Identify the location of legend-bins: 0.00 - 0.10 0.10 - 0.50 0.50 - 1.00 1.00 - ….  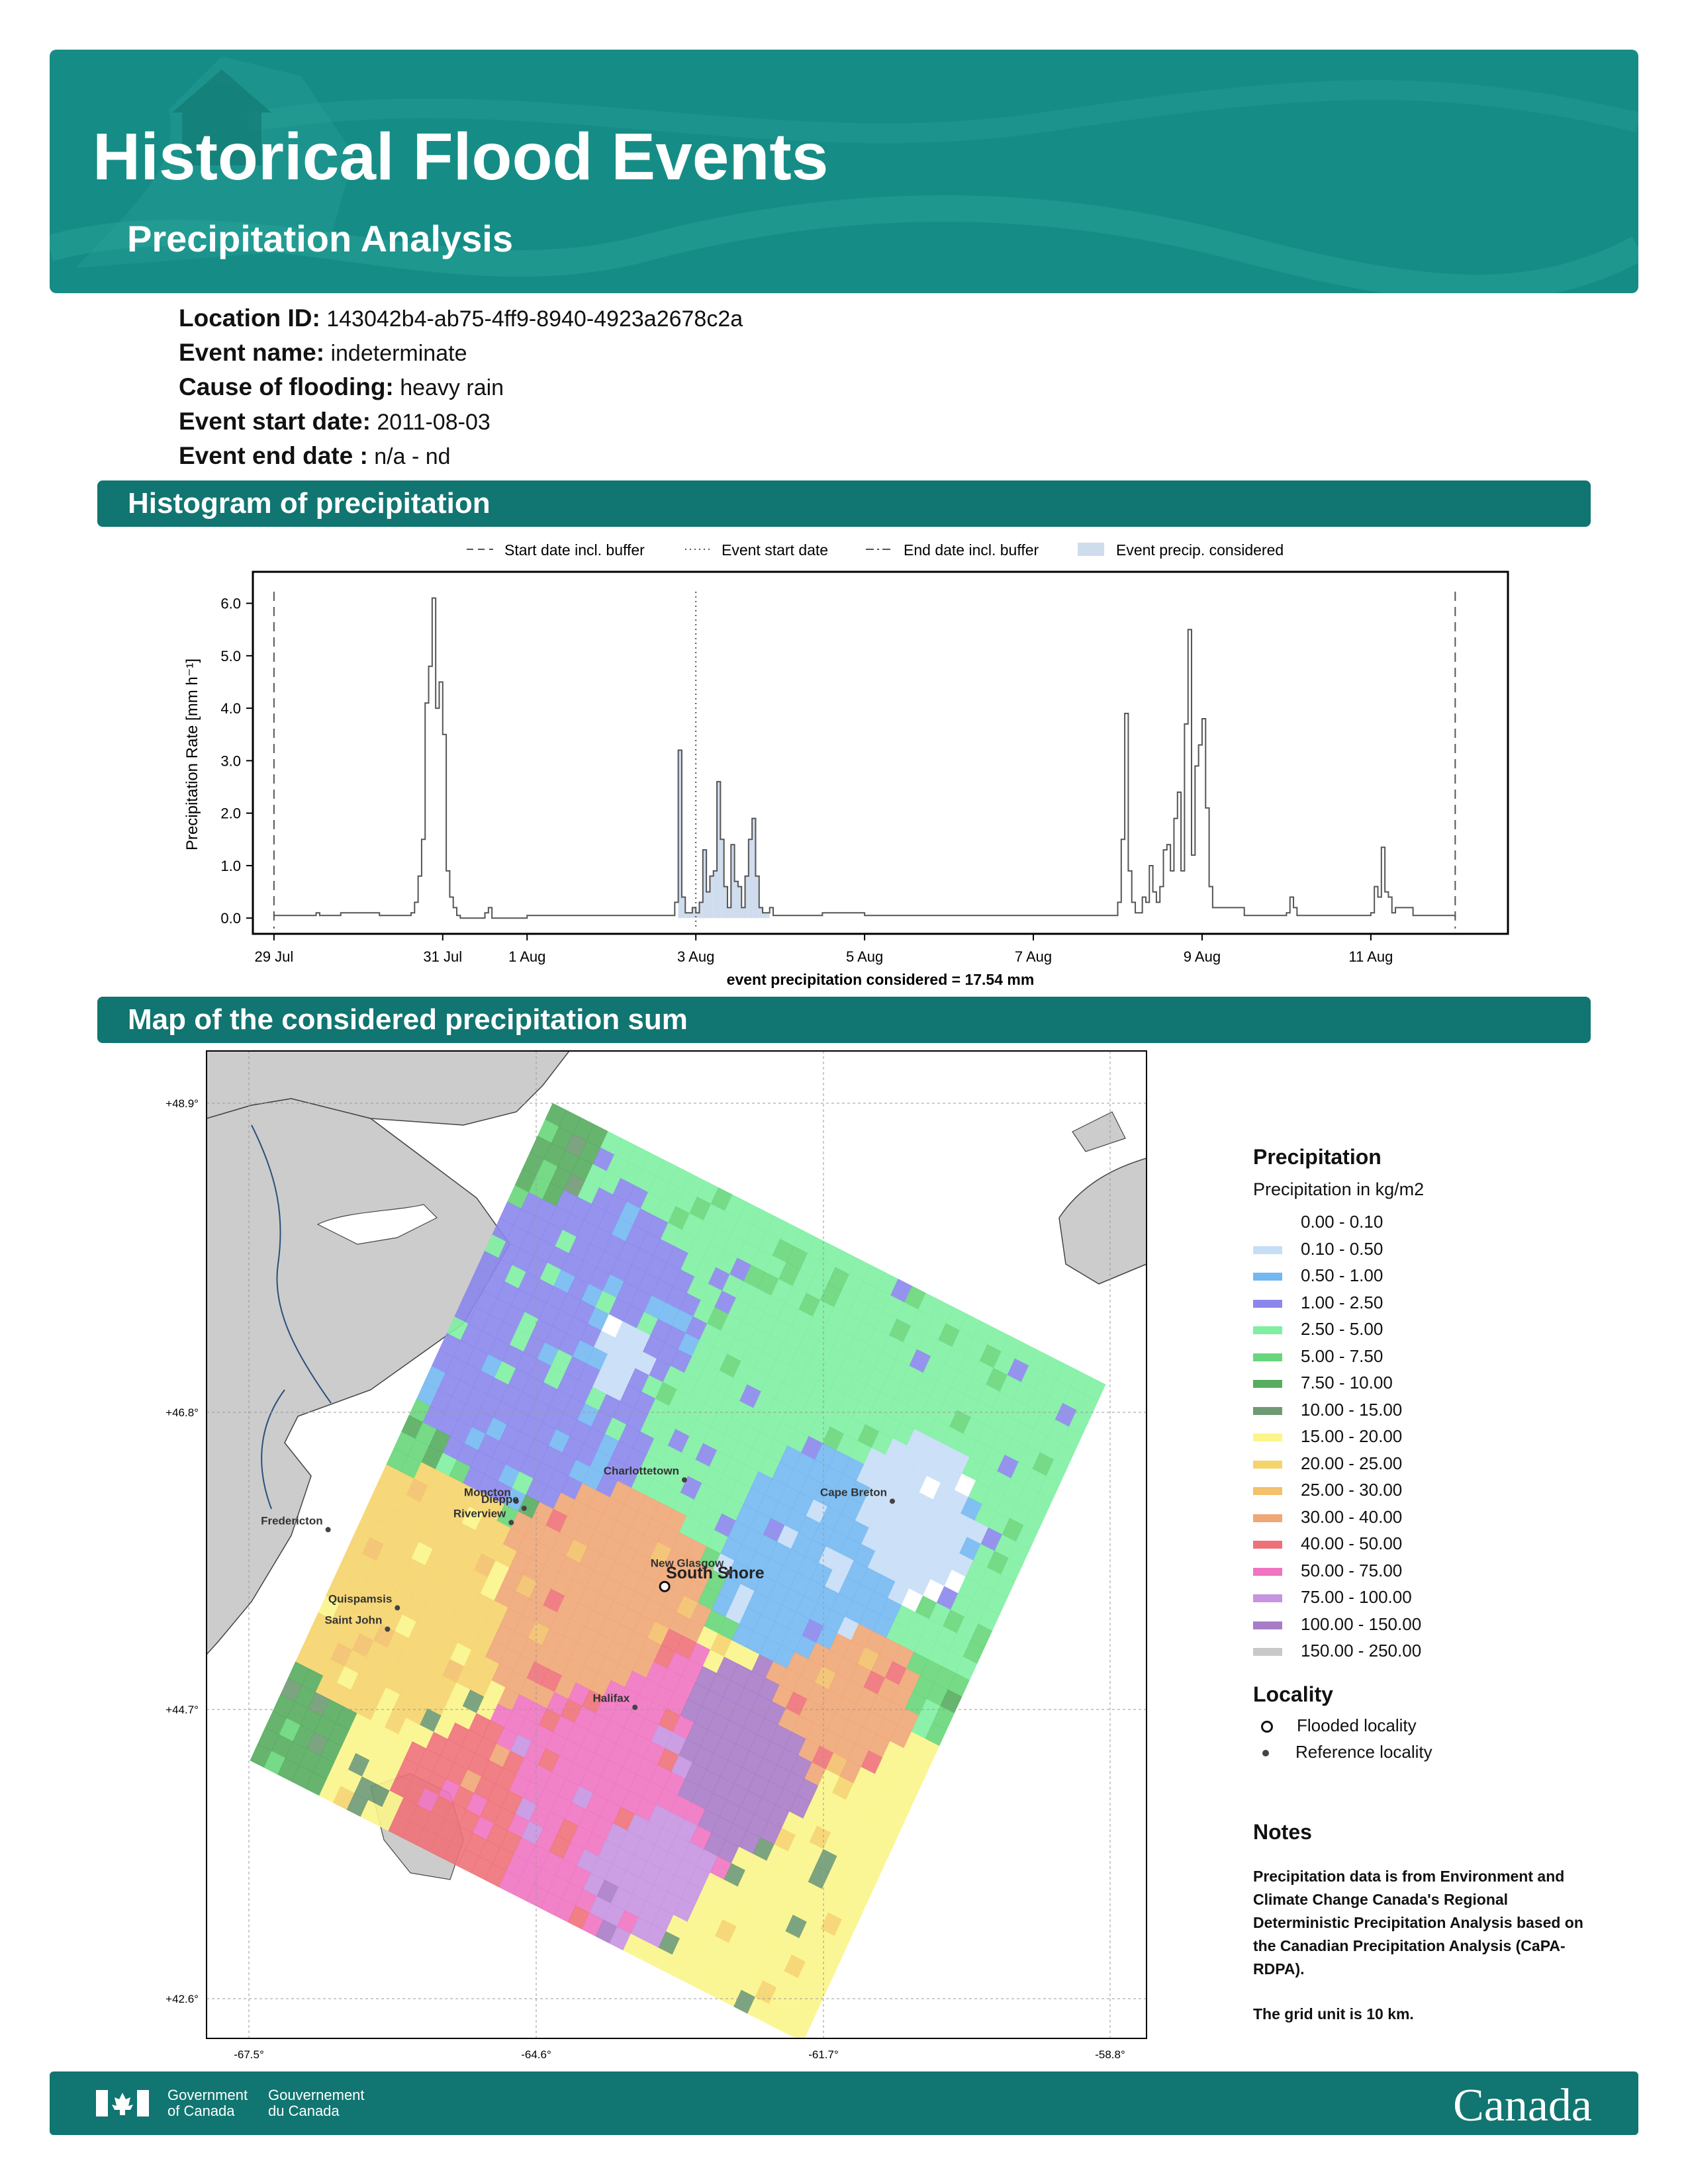
(1438, 1436).